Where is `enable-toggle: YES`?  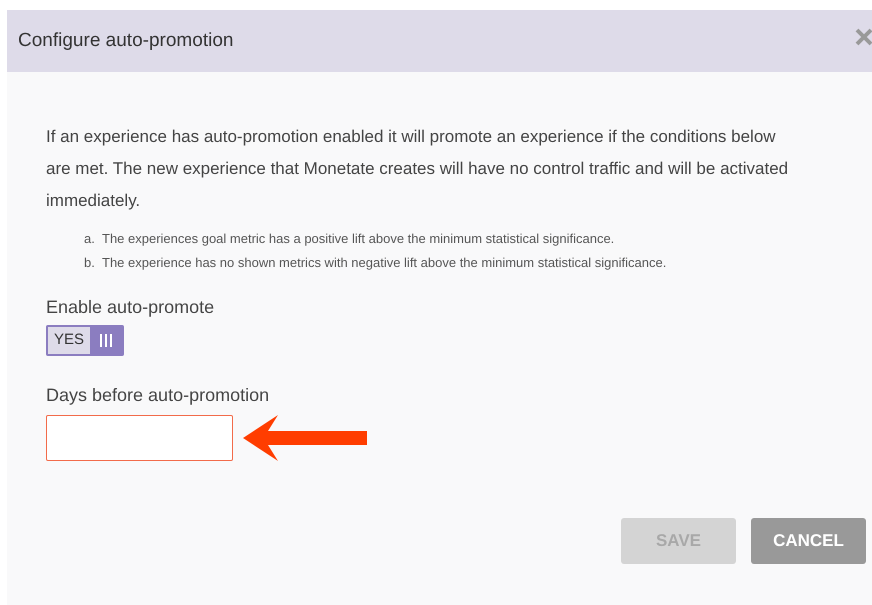 enable-toggle: YES is located at coordinates (85, 340).